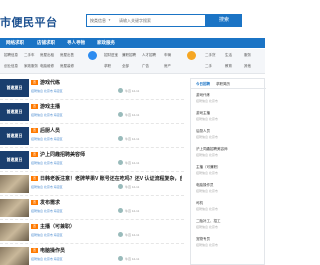 The width and height of the screenshot is (320, 265). Describe the element at coordinates (46, 43) in the screenshot. I see `nav-item-shops: 店铺求职` at that location.